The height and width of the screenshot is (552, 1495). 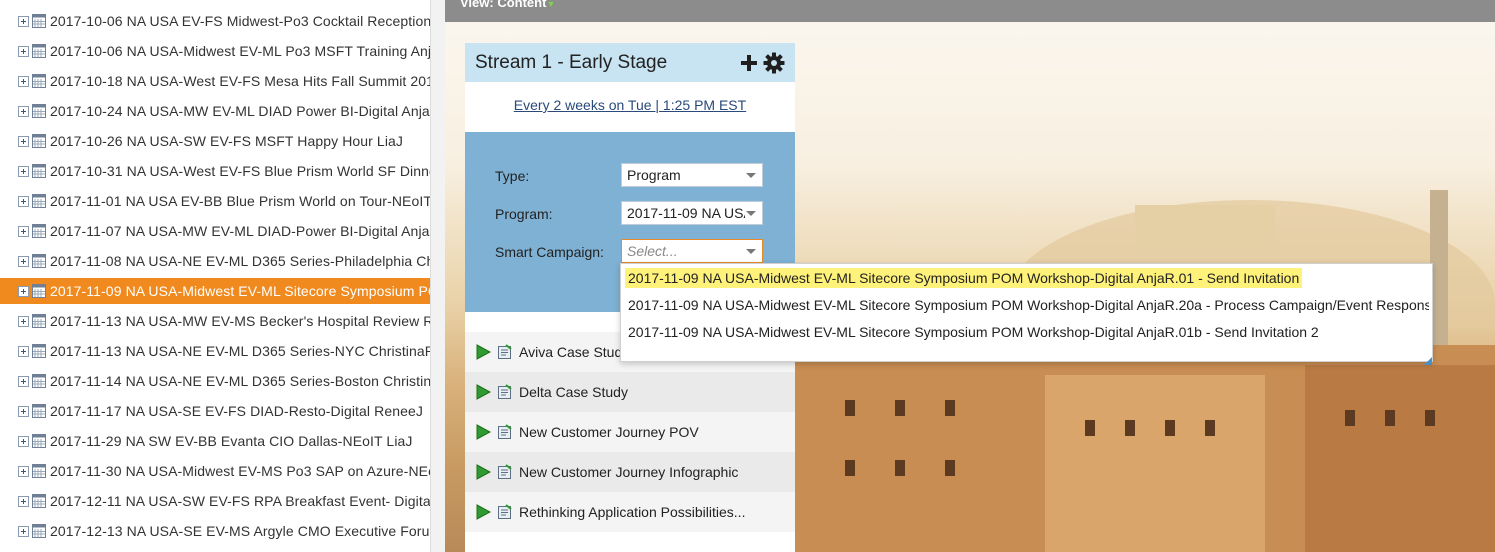 What do you see at coordinates (630, 62) in the screenshot?
I see `stream-header: Stream 1 - Early Stage` at bounding box center [630, 62].